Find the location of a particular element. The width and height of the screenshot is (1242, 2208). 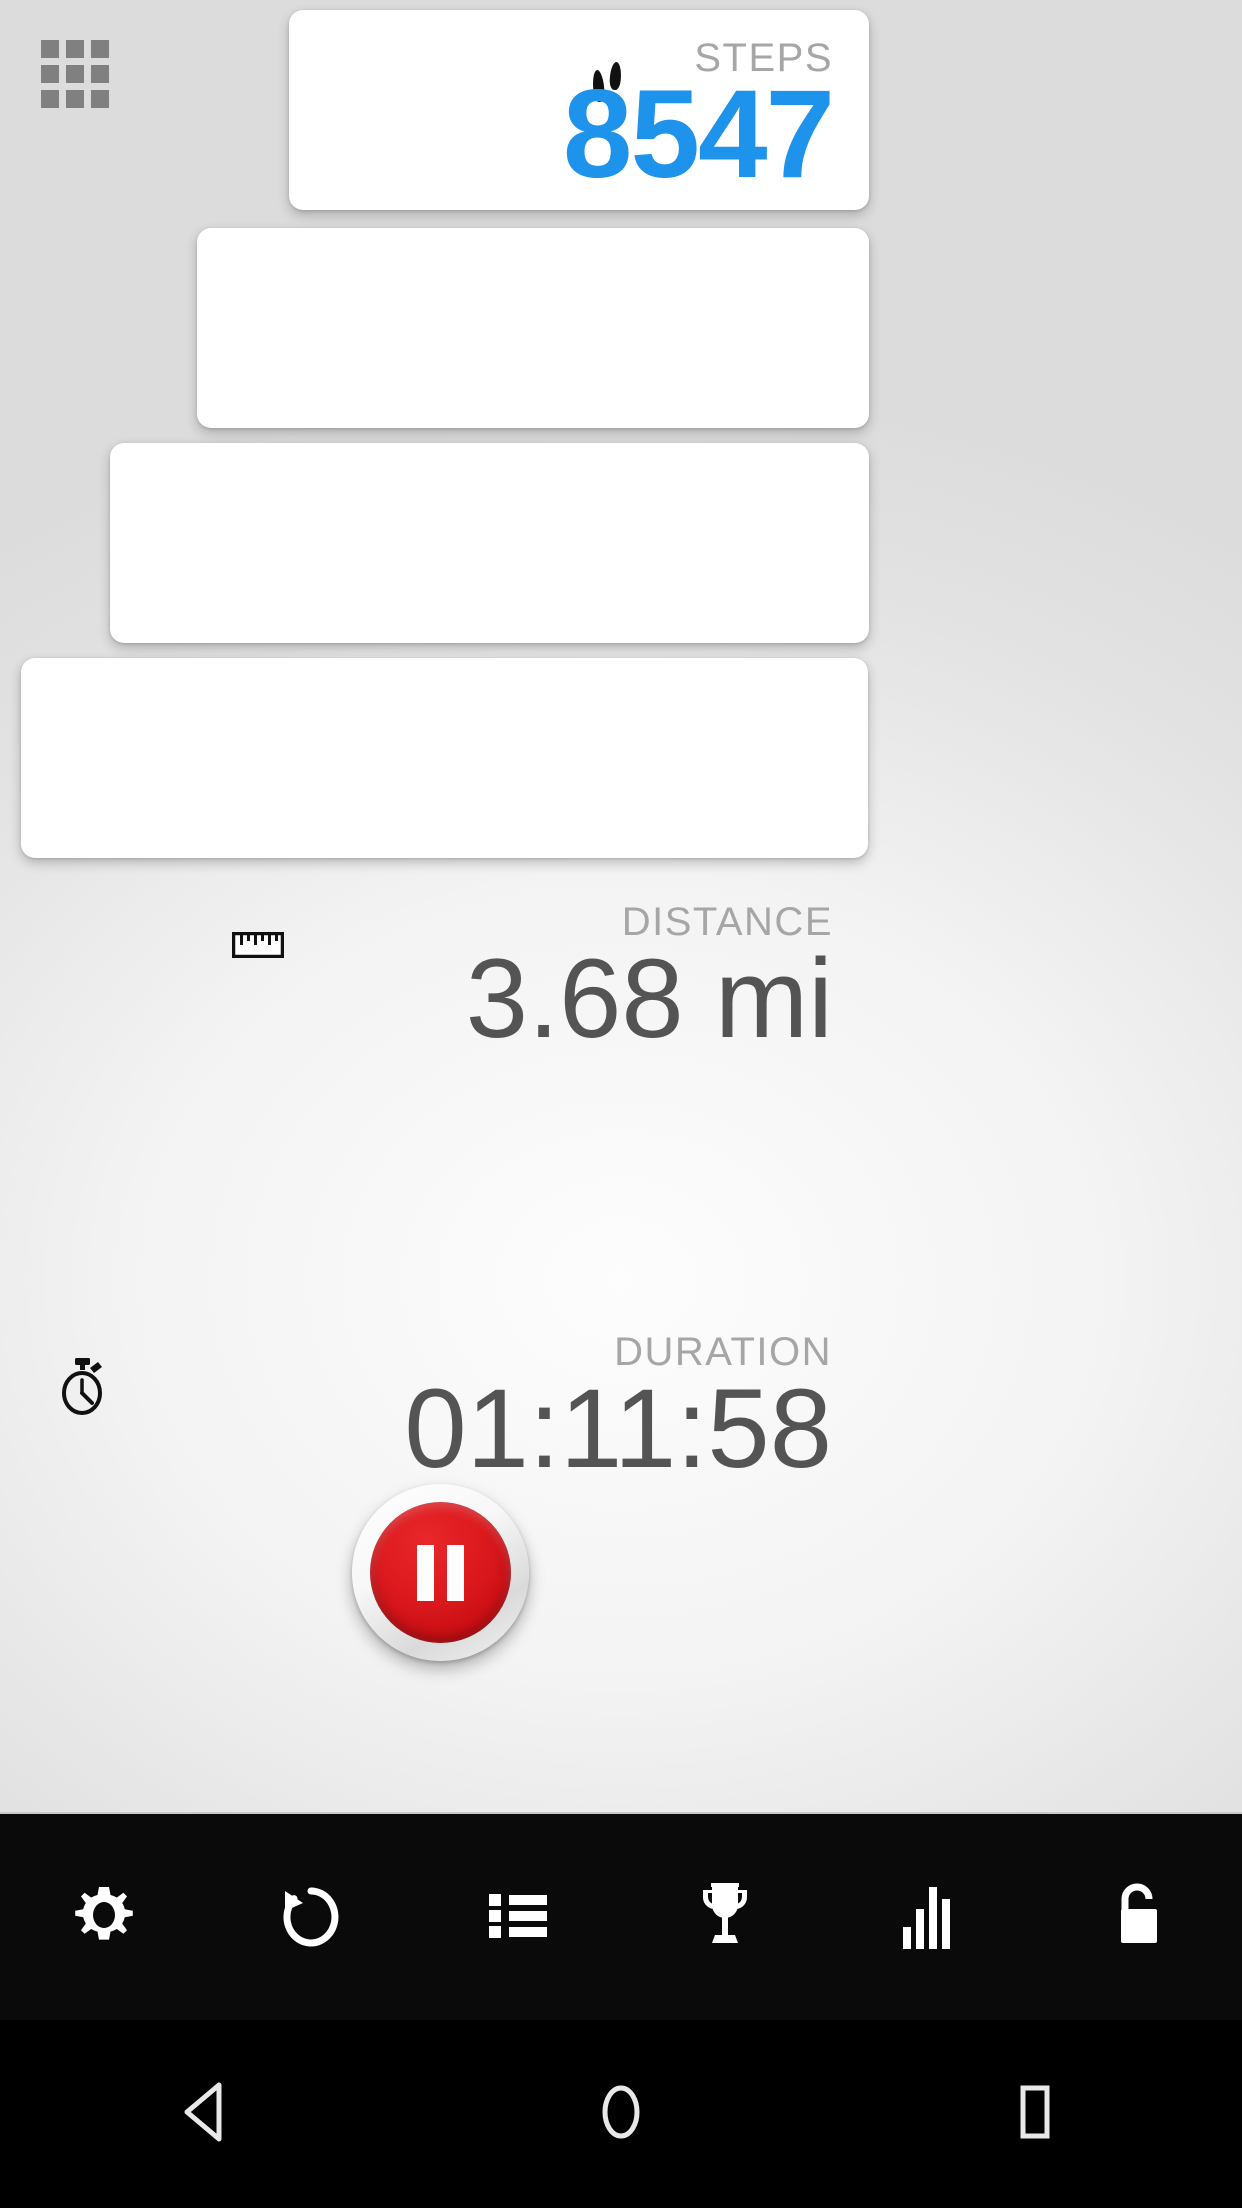

stopwatch-icon is located at coordinates (82, 1389).